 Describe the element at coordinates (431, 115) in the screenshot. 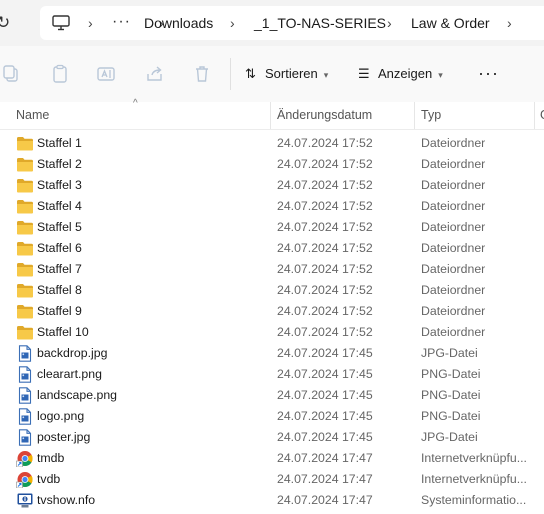

I see `column-type: Typ` at that location.